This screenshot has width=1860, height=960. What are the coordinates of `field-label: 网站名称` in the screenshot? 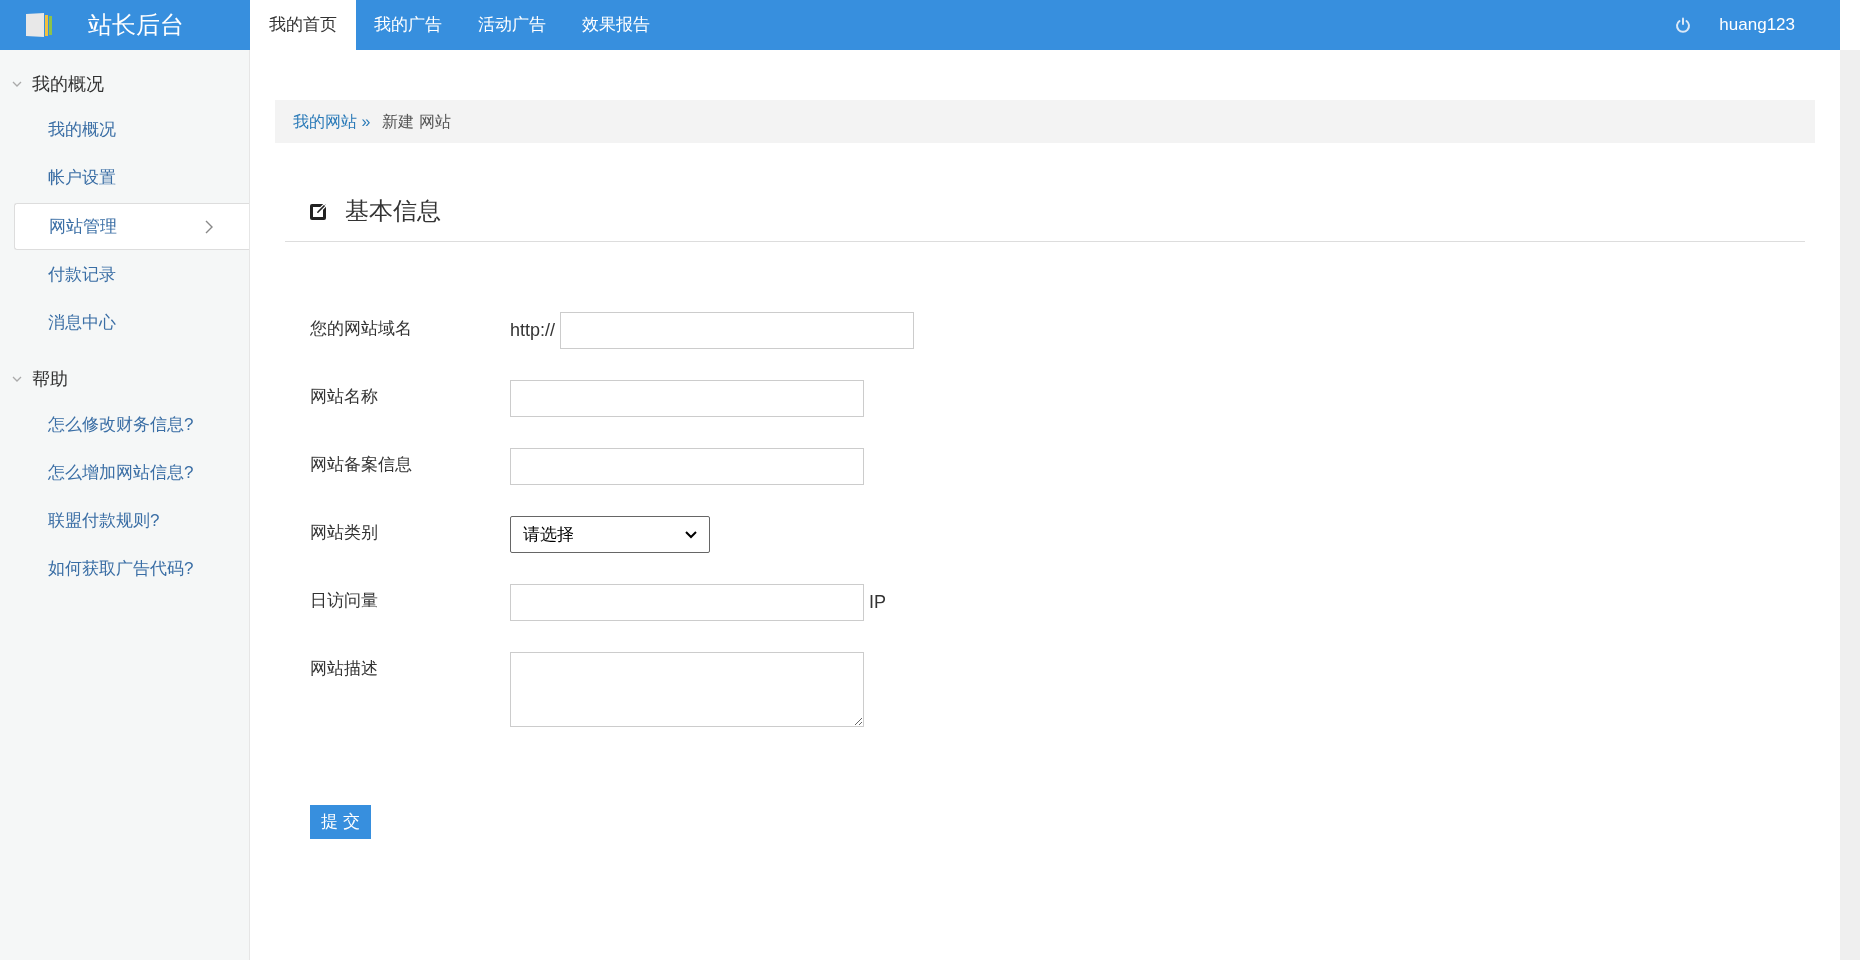 It's located at (344, 397).